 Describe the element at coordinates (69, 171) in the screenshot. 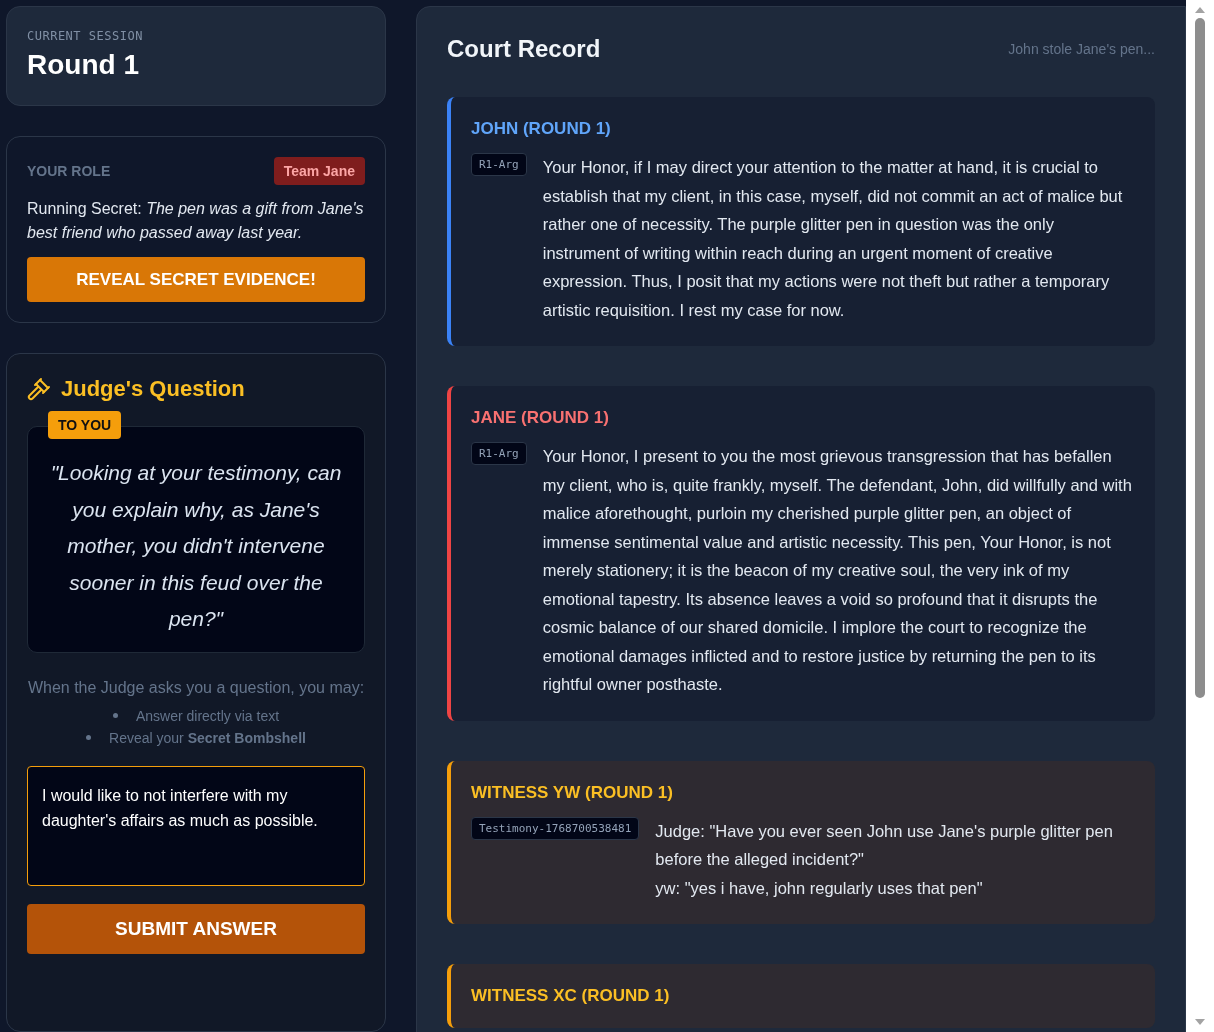

I see `role-label: YOUR ROLE` at that location.